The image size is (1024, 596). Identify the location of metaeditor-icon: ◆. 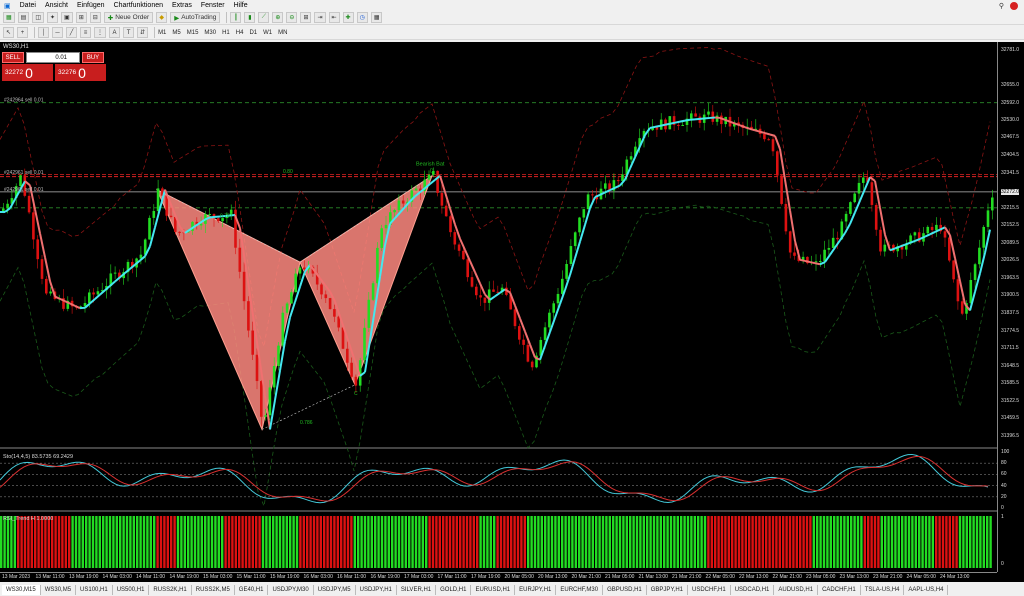
(162, 17).